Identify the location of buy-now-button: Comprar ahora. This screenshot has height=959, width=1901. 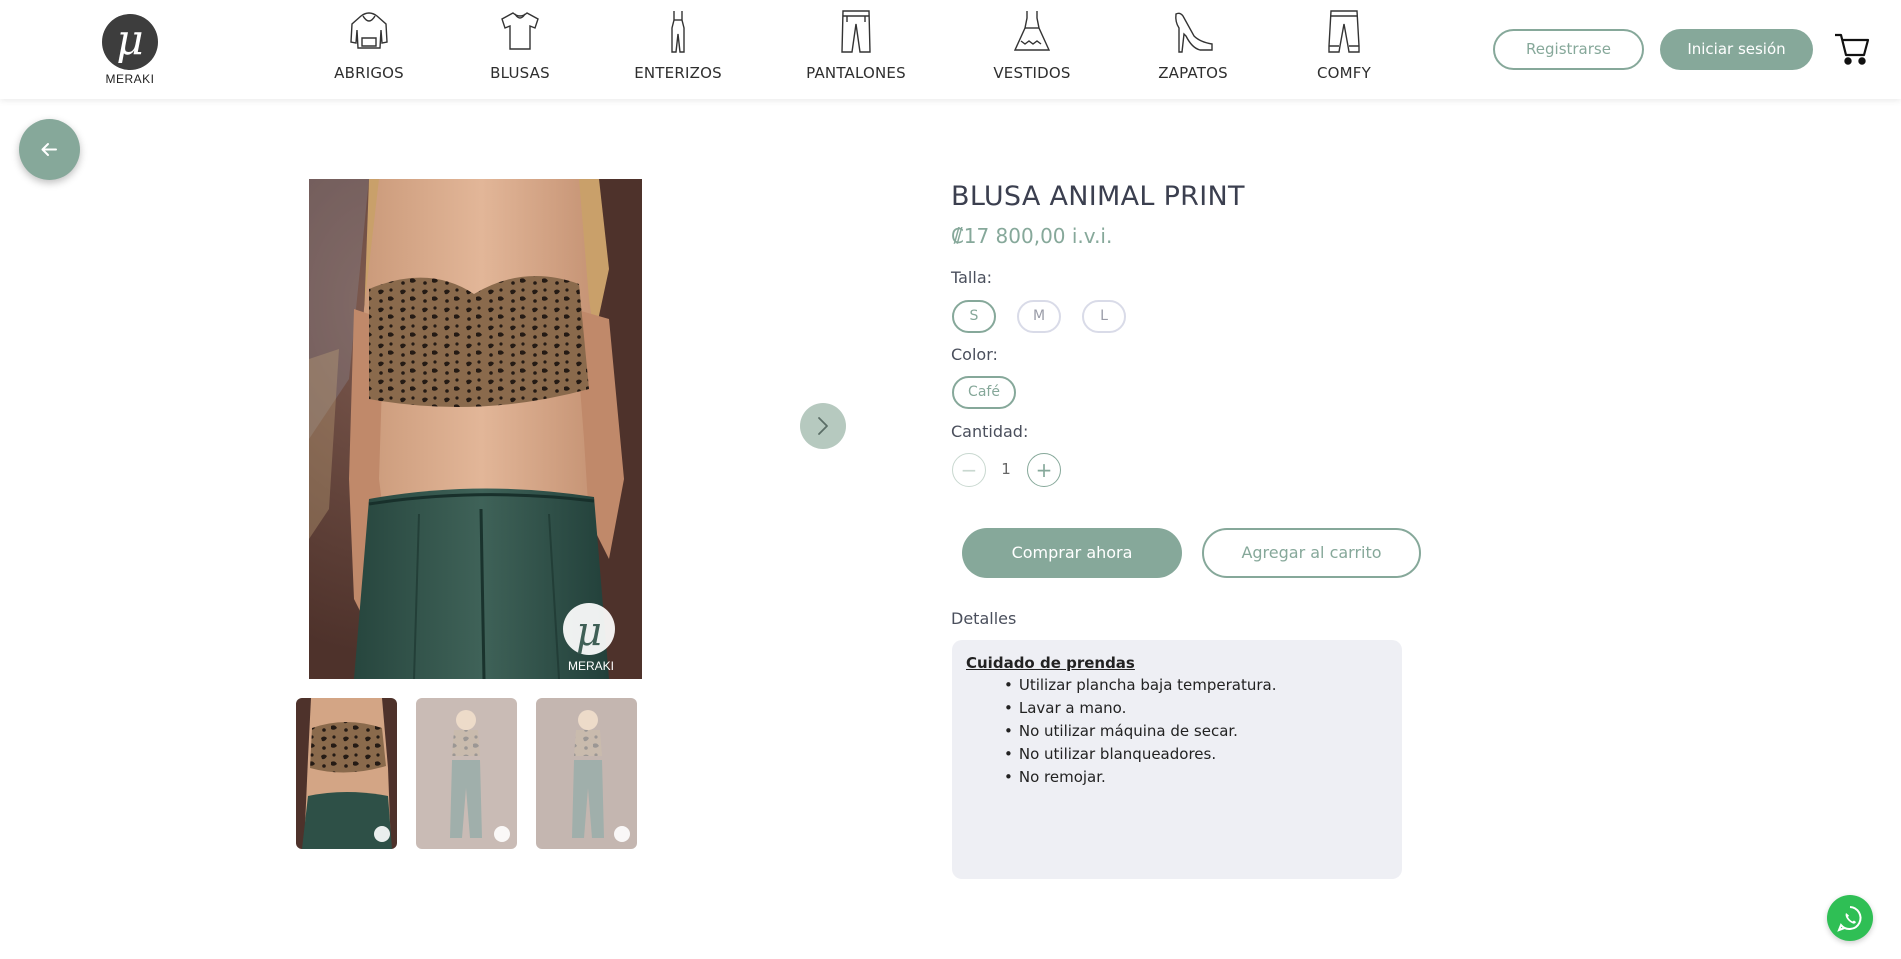
(1072, 553).